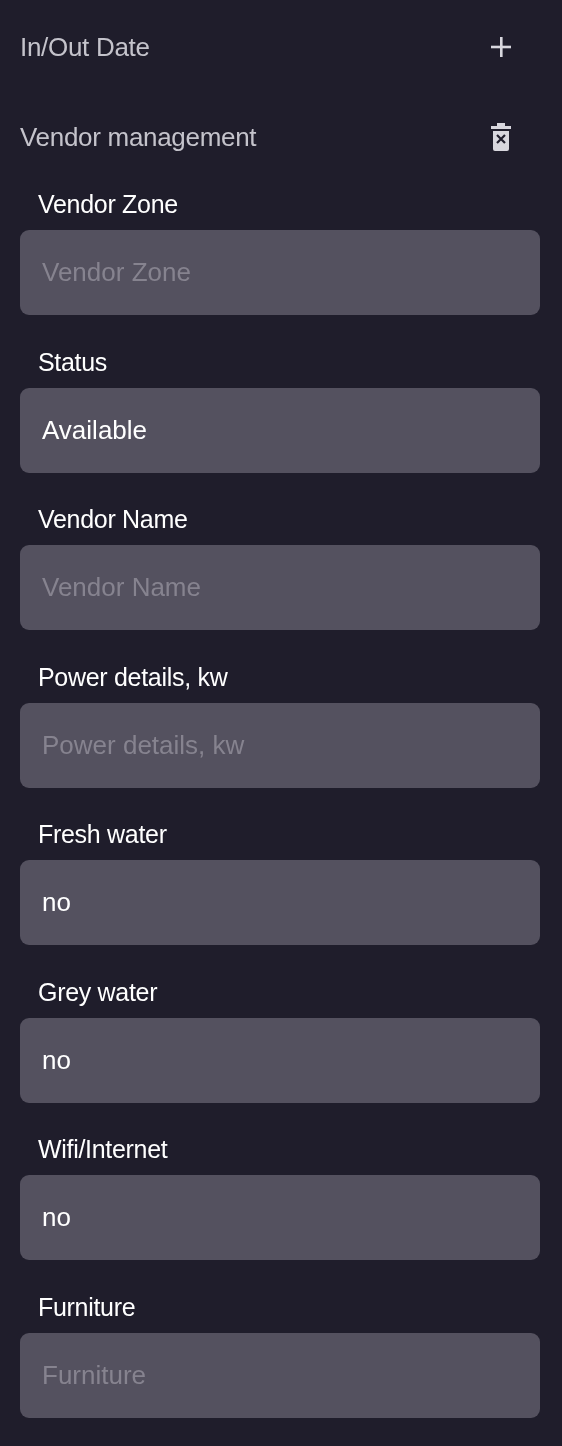 The width and height of the screenshot is (562, 1446). What do you see at coordinates (138, 137) in the screenshot?
I see `section-title: Vendor management` at bounding box center [138, 137].